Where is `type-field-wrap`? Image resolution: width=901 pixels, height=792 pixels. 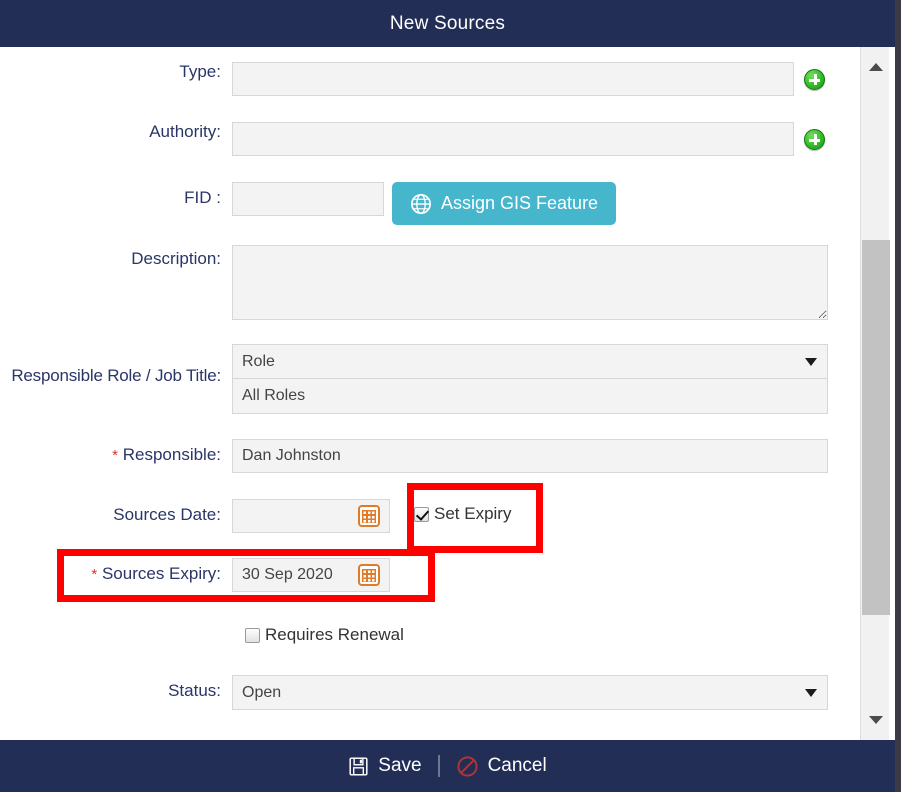 type-field-wrap is located at coordinates (513, 79).